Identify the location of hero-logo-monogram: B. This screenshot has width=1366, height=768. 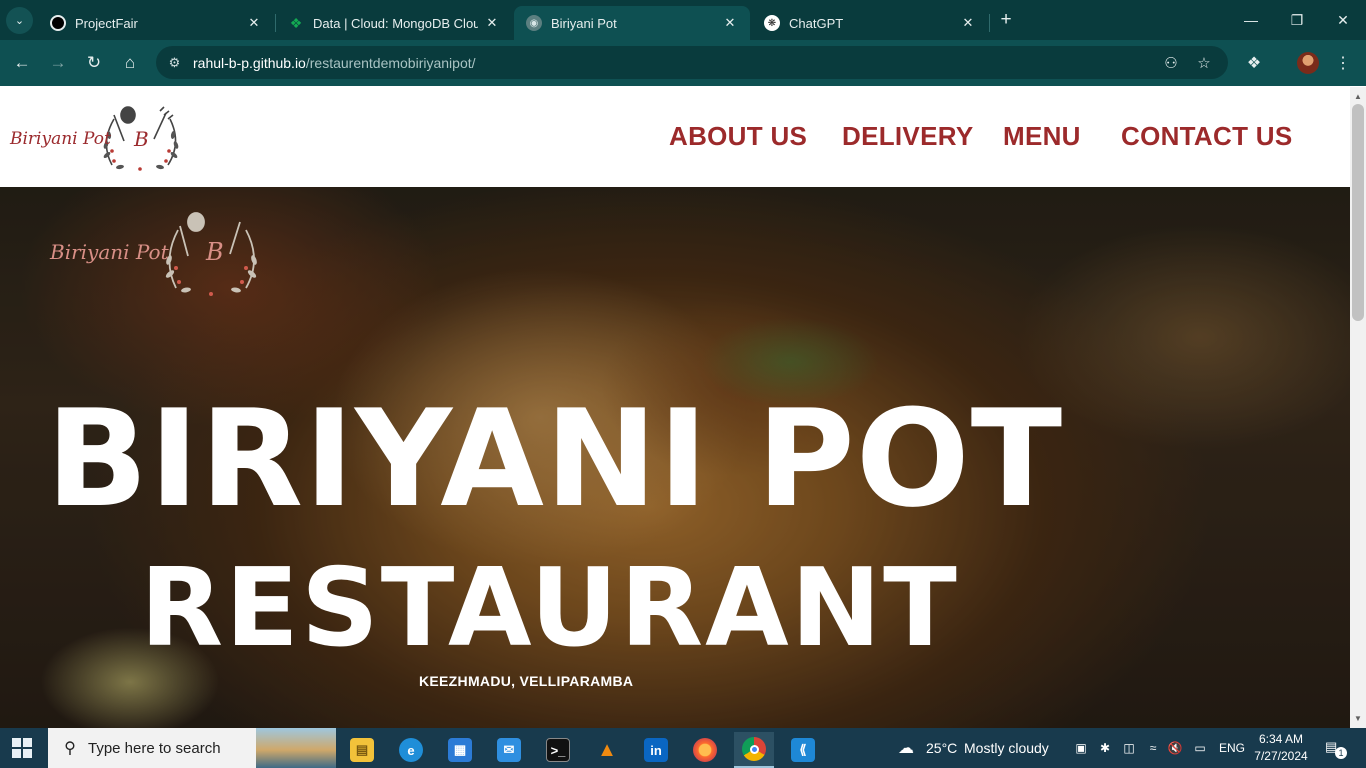
(215, 252).